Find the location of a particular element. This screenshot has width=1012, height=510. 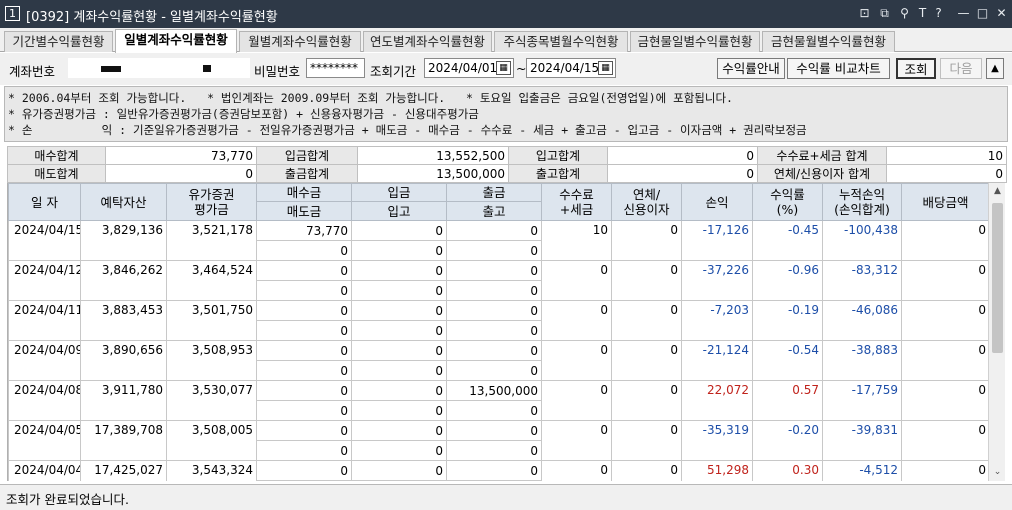

grid-scrollbar: ▲ ⌄ is located at coordinates (996, 332).